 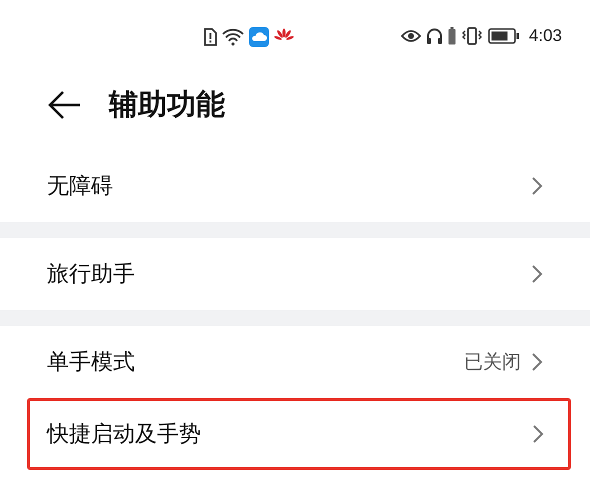 I want to click on battery-icon, so click(x=504, y=36).